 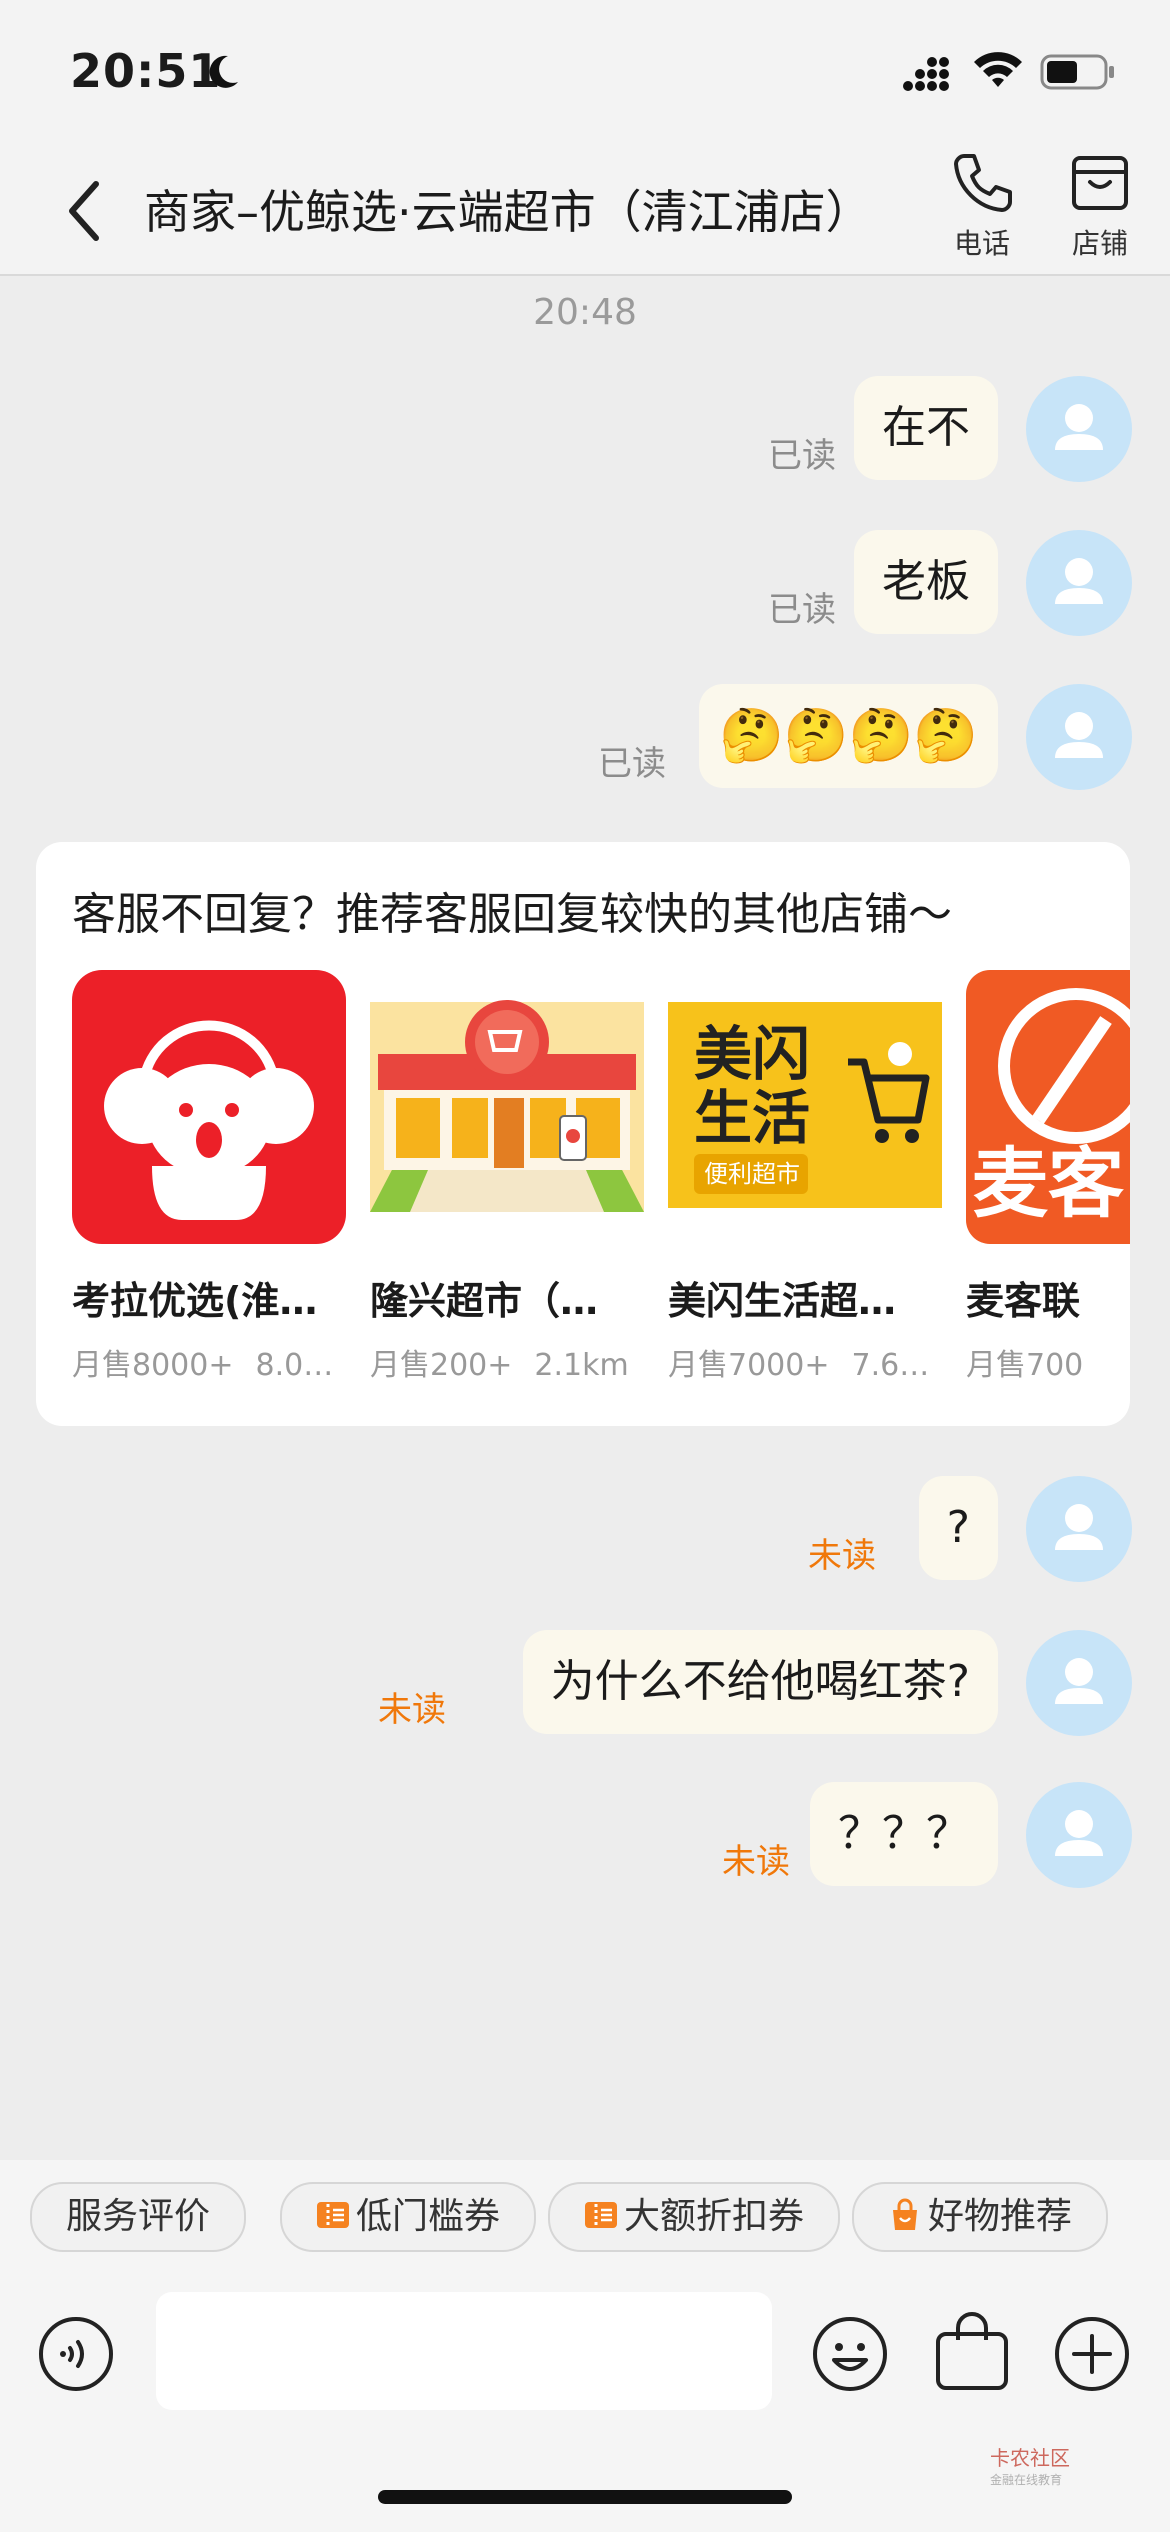 I want to click on shop-button: 店铺, so click(x=1100, y=206).